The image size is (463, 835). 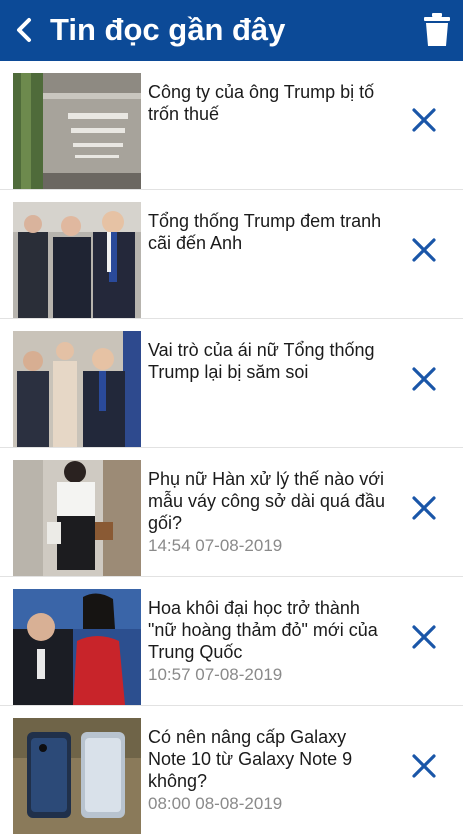 What do you see at coordinates (215, 545) in the screenshot?
I see `item-timestamp: 14:54 07-08-2019` at bounding box center [215, 545].